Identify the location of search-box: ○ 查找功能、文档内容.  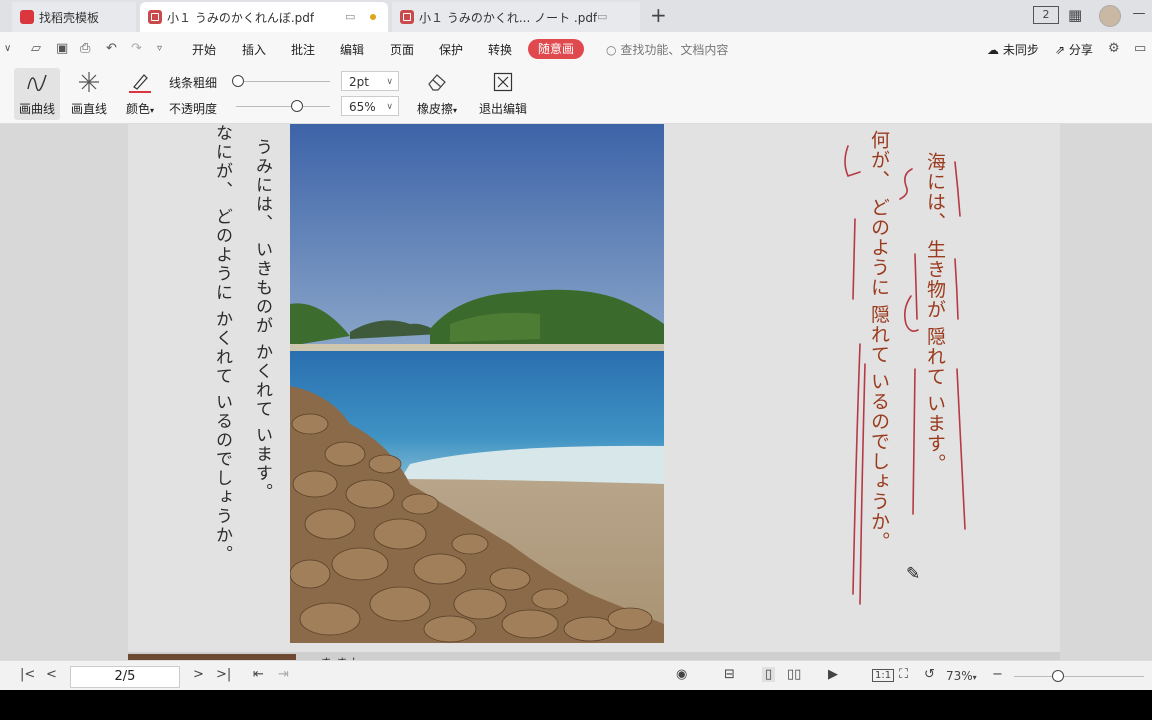
(667, 49).